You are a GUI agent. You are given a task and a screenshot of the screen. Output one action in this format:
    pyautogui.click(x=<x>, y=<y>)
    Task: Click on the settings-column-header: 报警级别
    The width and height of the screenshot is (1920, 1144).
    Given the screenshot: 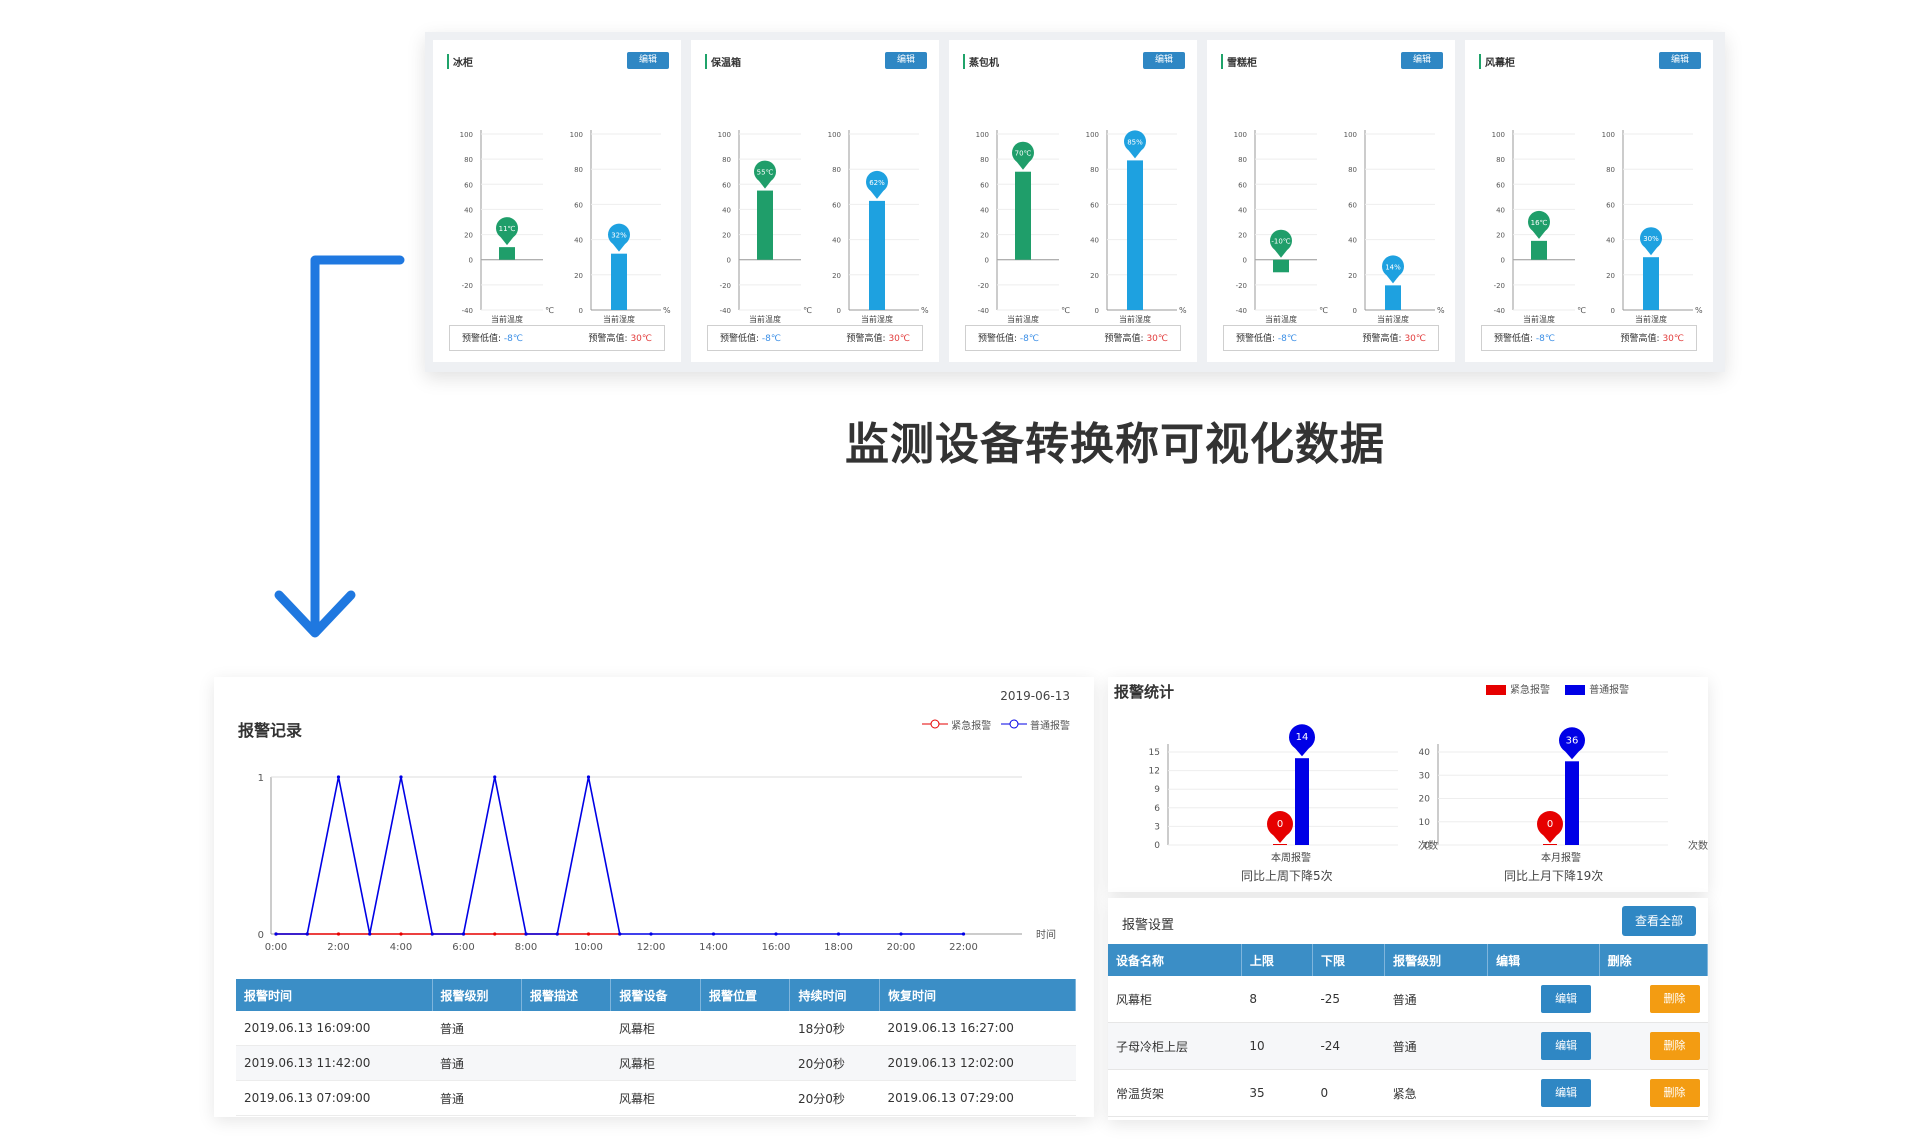 What is the action you would take?
    pyautogui.click(x=1436, y=960)
    